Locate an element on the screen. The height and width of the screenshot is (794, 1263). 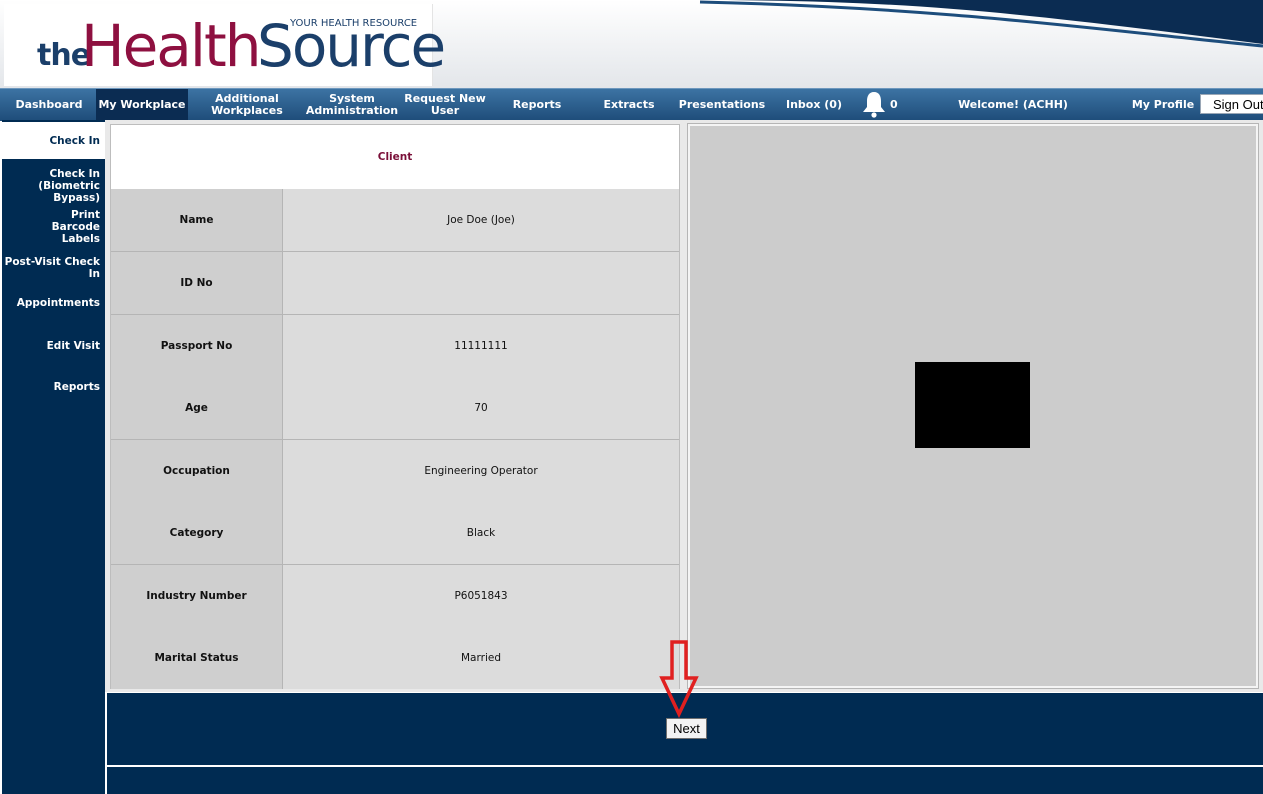
sidebar-item-print-barcode-labels: Print Barcode Labels is located at coordinates (53, 227).